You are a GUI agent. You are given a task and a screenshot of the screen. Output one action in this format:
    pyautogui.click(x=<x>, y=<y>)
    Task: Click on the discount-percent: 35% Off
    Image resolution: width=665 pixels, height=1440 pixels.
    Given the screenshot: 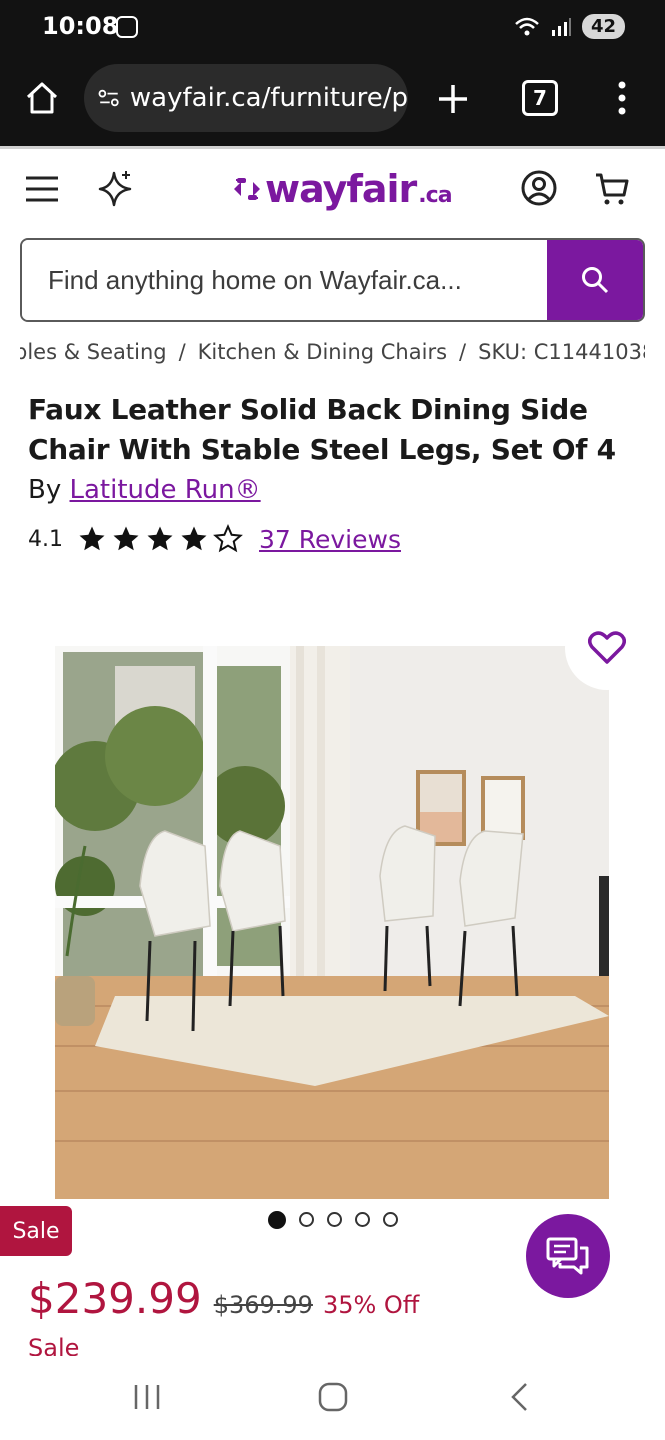 What is the action you would take?
    pyautogui.click(x=371, y=1305)
    